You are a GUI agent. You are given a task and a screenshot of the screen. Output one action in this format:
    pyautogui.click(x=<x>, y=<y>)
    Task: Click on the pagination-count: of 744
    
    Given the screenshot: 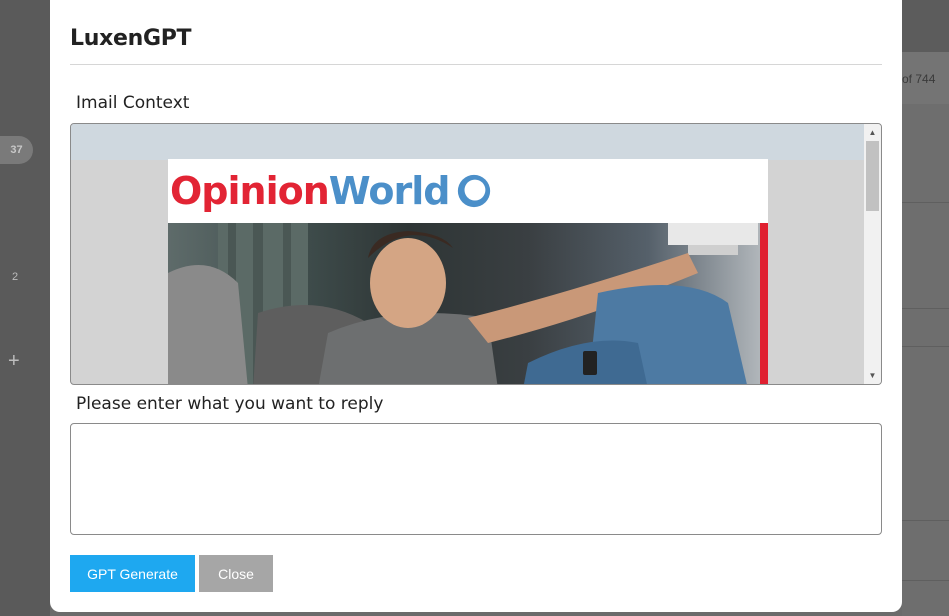 What is the action you would take?
    pyautogui.click(x=919, y=79)
    